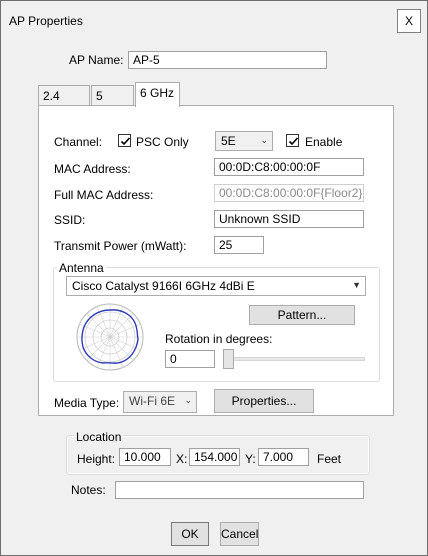  Describe the element at coordinates (64, 104) in the screenshot. I see `tab-2-4-ghz: 2.4 GHz` at that location.